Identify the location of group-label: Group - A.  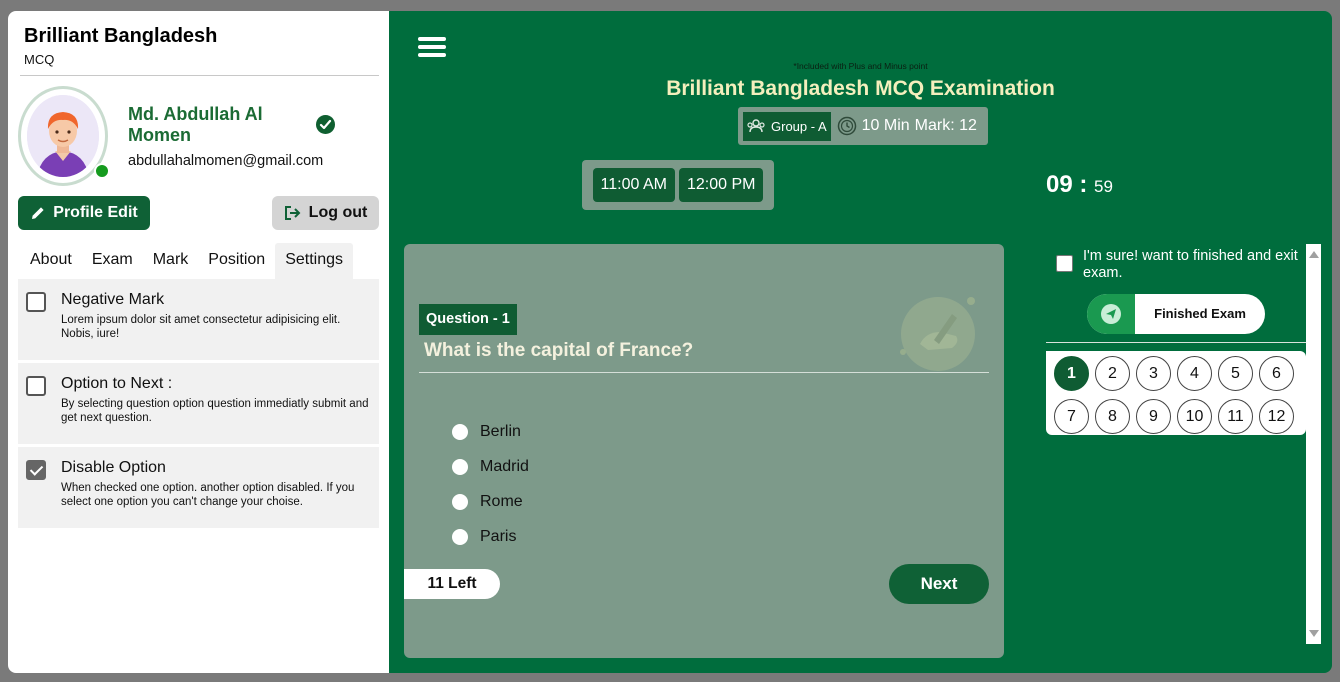
(799, 126).